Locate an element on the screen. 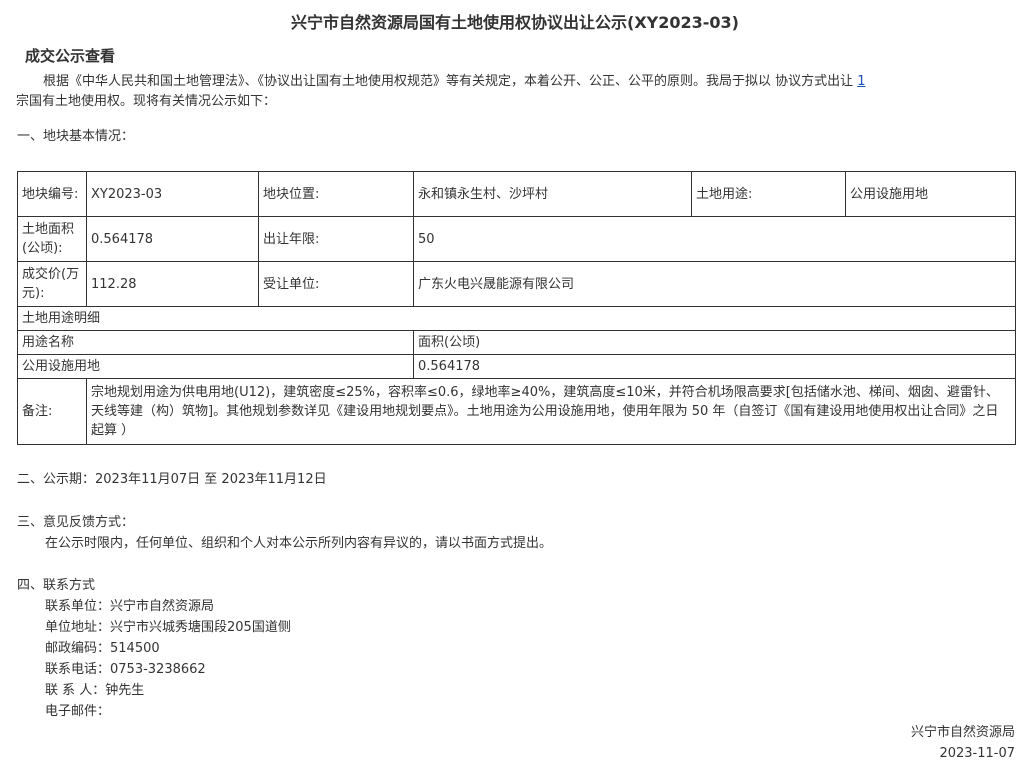  section-3-text: 在公示时限内，任何单位、组织和个人对本公示所列内容有异议的，请以书面方式提出。 is located at coordinates (299, 543).